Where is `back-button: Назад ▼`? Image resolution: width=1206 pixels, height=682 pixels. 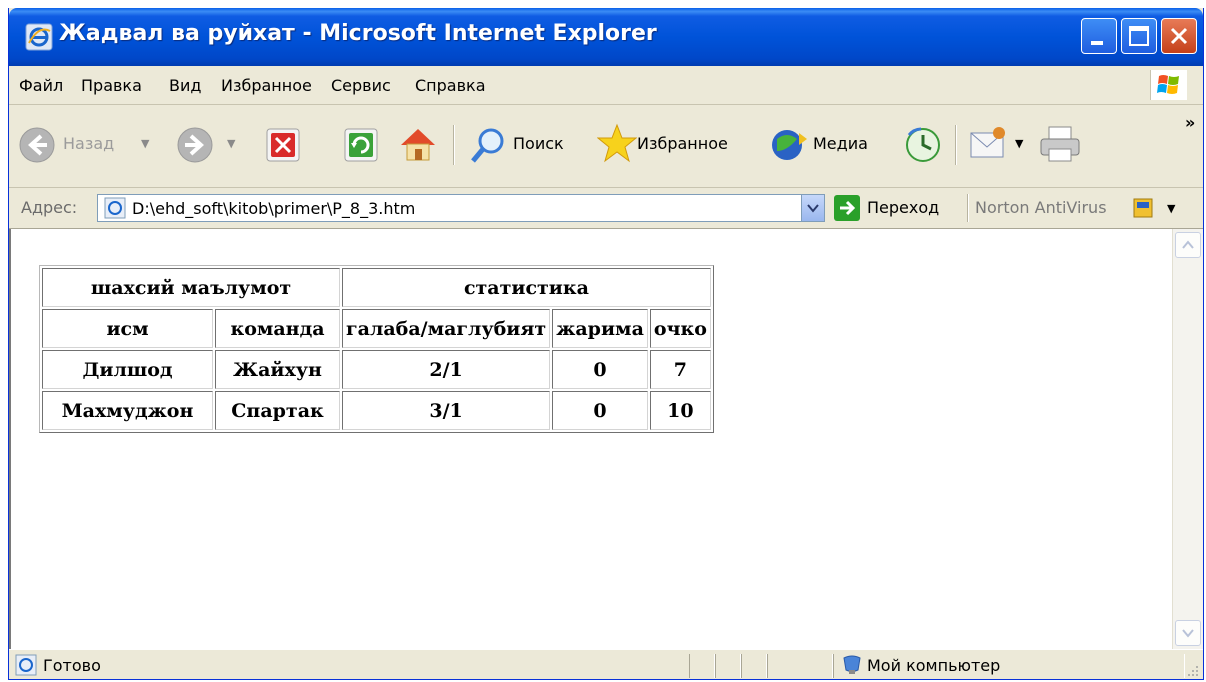 back-button: Назад ▼ is located at coordinates (87, 145).